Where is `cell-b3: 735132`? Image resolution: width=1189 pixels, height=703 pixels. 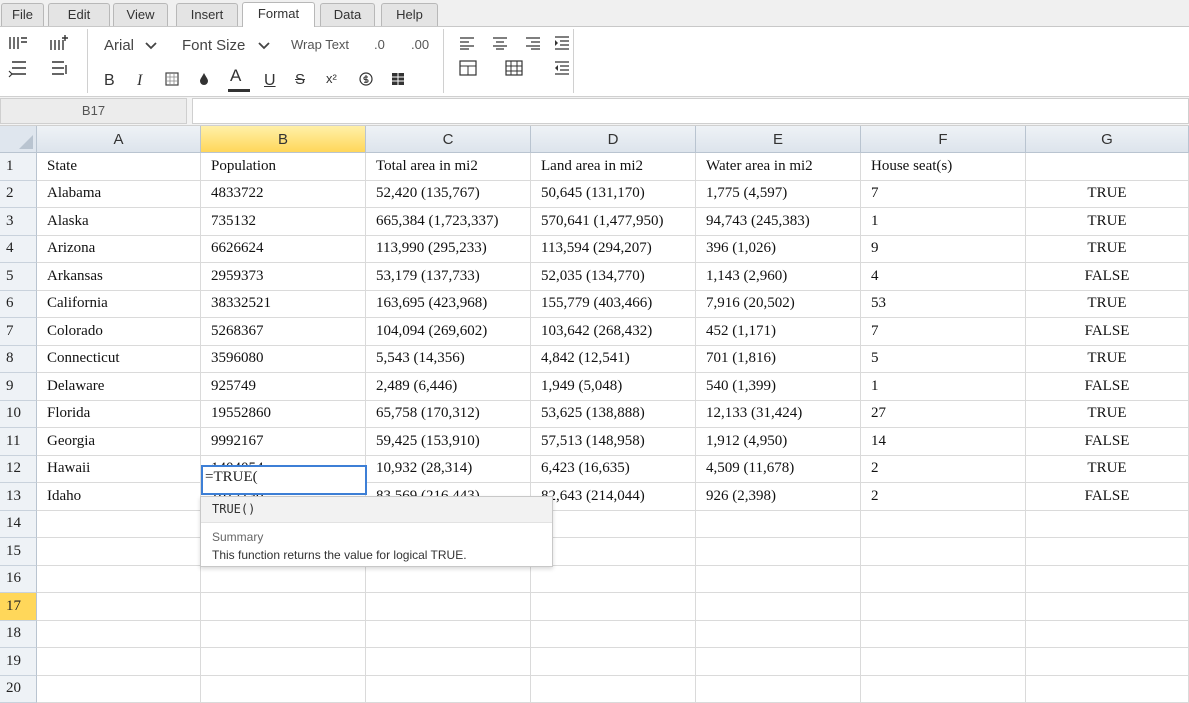
cell-b3: 735132 is located at coordinates (283, 222).